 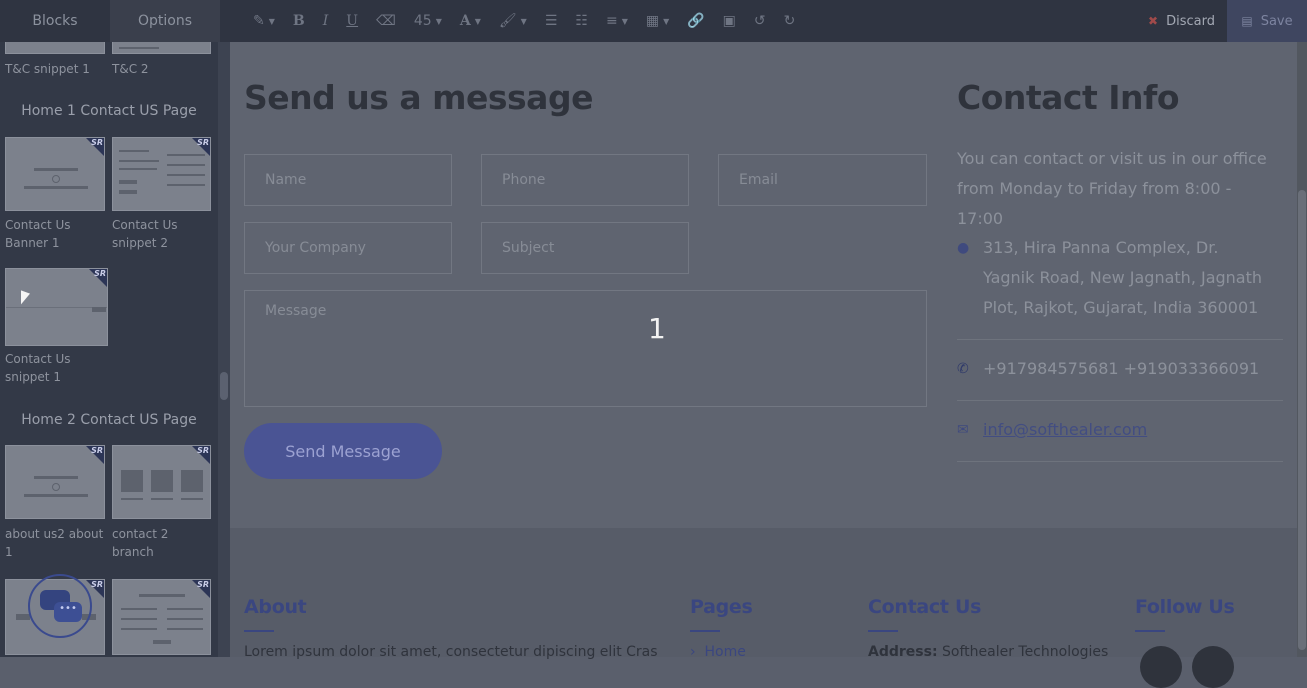 I want to click on section-title: Home 2 Contact US Page, so click(x=109, y=420).